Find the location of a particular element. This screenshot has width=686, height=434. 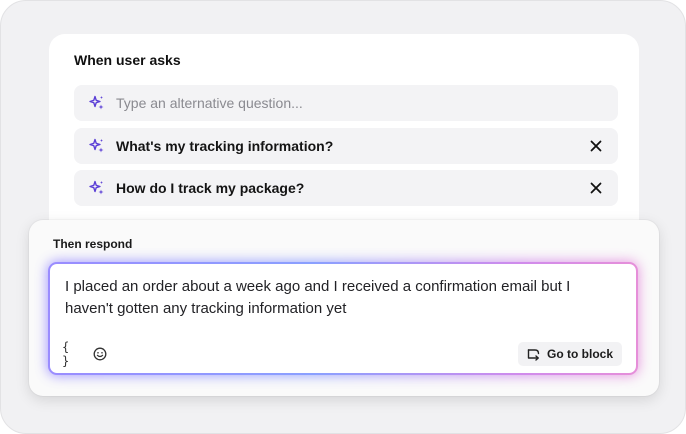

emoji-button is located at coordinates (100, 354).